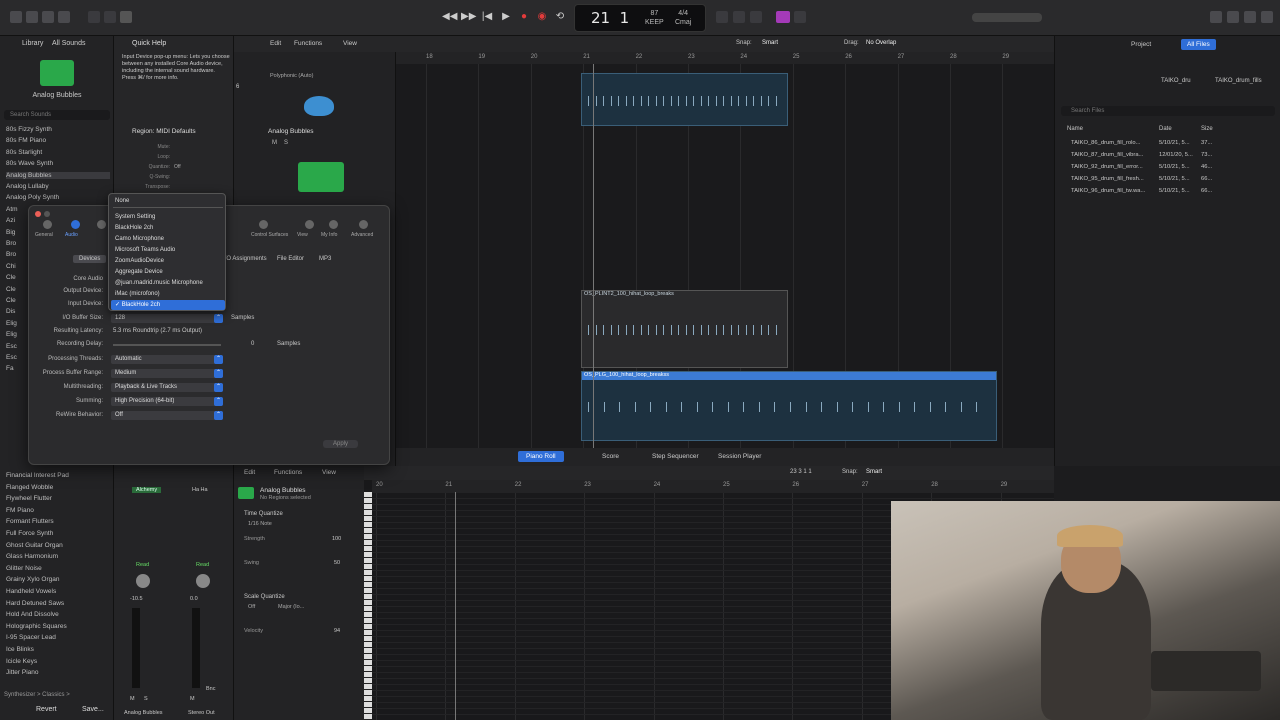 This screenshot has height=720, width=1280. What do you see at coordinates (783, 17) in the screenshot?
I see `metronome-badge` at bounding box center [783, 17].